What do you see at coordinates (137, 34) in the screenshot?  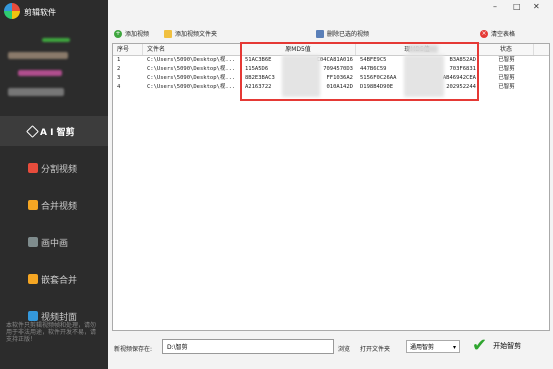 I see `add-video-label: 添加视频` at bounding box center [137, 34].